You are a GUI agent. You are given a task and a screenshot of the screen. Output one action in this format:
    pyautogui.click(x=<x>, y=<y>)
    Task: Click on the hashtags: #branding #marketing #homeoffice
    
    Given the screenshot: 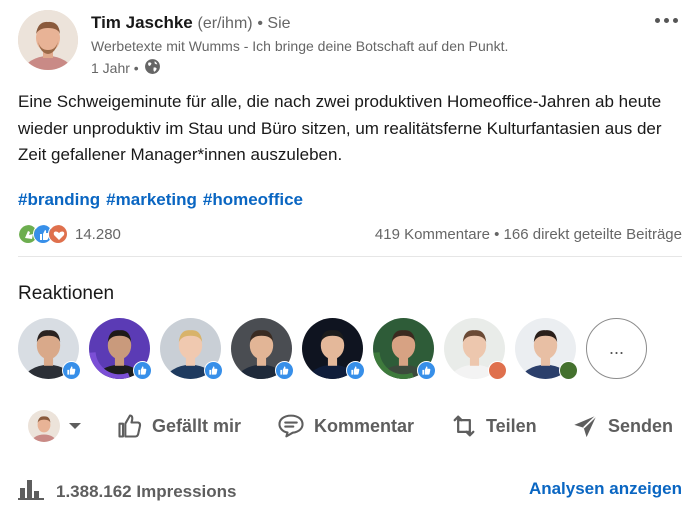 What is the action you would take?
    pyautogui.click(x=160, y=200)
    